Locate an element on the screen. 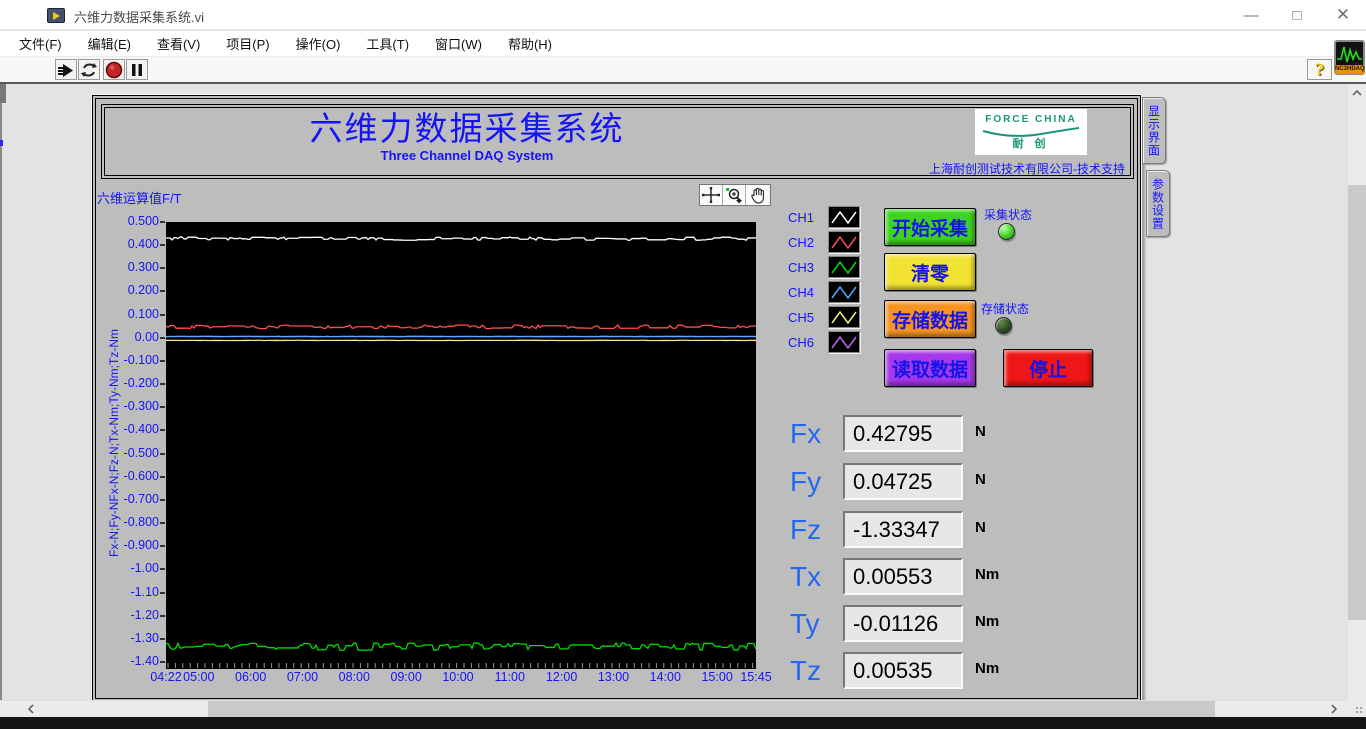 This screenshot has width=1366, height=729. menu-item-1: 编辑(E) is located at coordinates (109, 43).